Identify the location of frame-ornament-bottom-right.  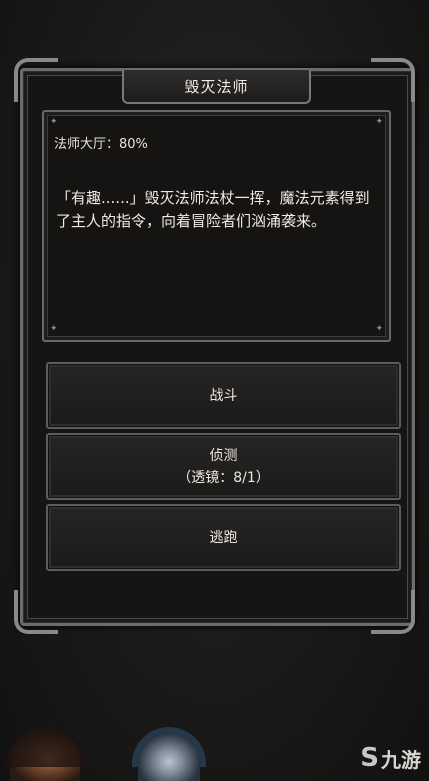
(393, 612).